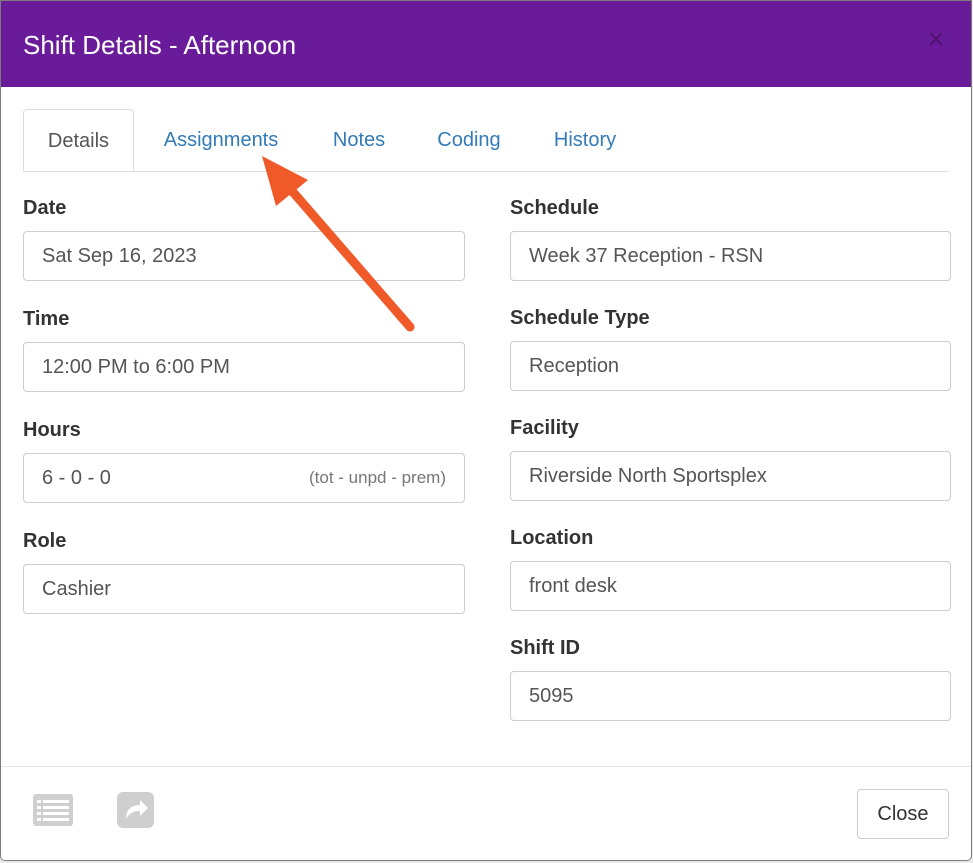  I want to click on share-icon, so click(136, 810).